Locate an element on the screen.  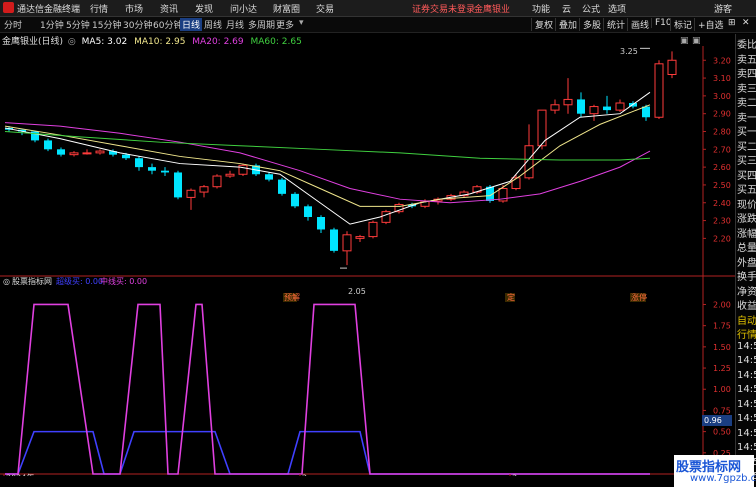
side-panel-label: 净资 is located at coordinates (746, 292).